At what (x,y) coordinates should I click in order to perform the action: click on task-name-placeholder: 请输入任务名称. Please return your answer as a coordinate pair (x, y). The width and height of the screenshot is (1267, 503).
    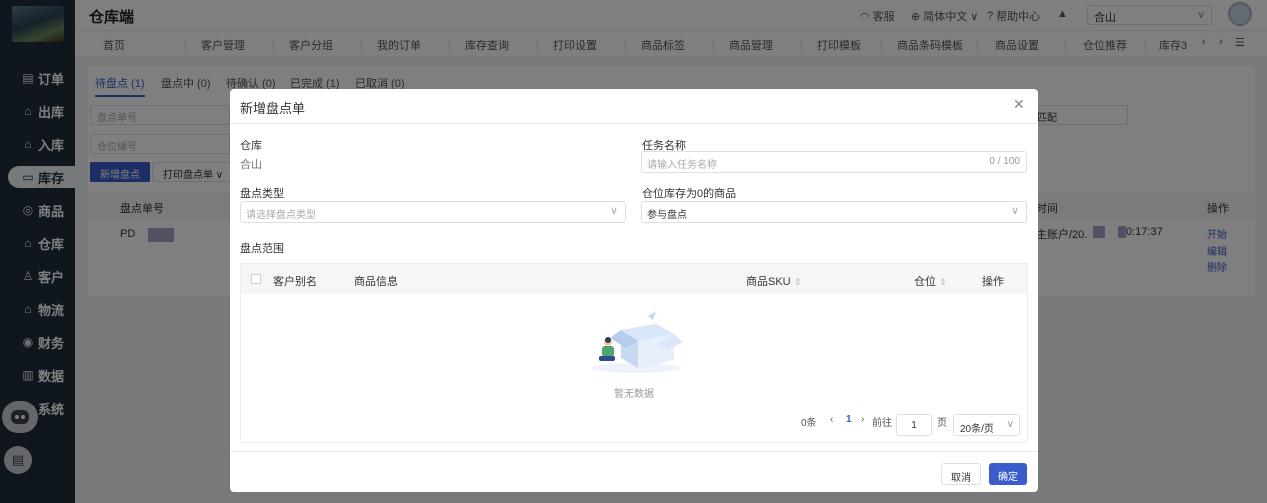
    Looking at the image, I should click on (682, 165).